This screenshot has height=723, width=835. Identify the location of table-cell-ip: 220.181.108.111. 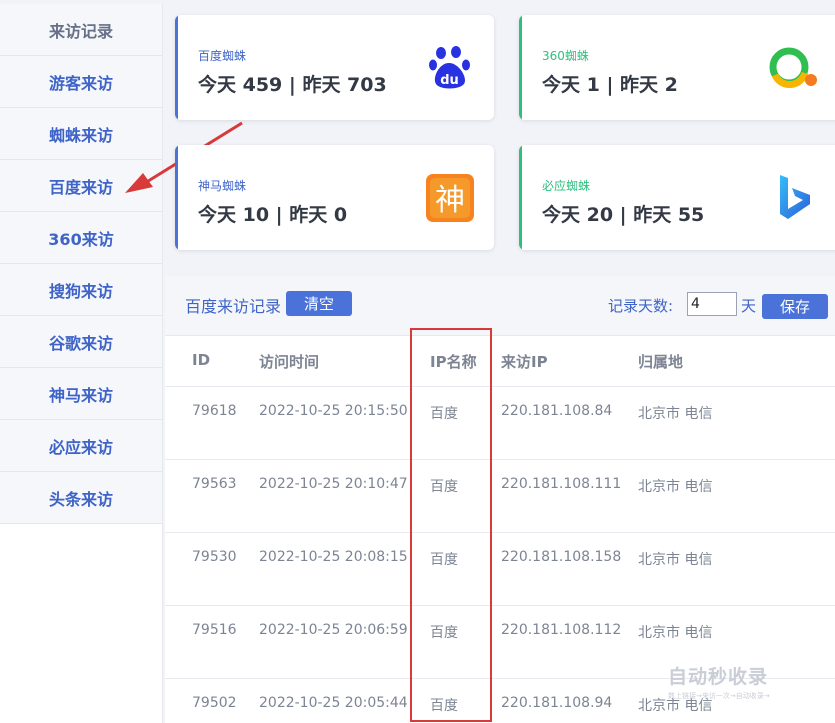
(561, 484).